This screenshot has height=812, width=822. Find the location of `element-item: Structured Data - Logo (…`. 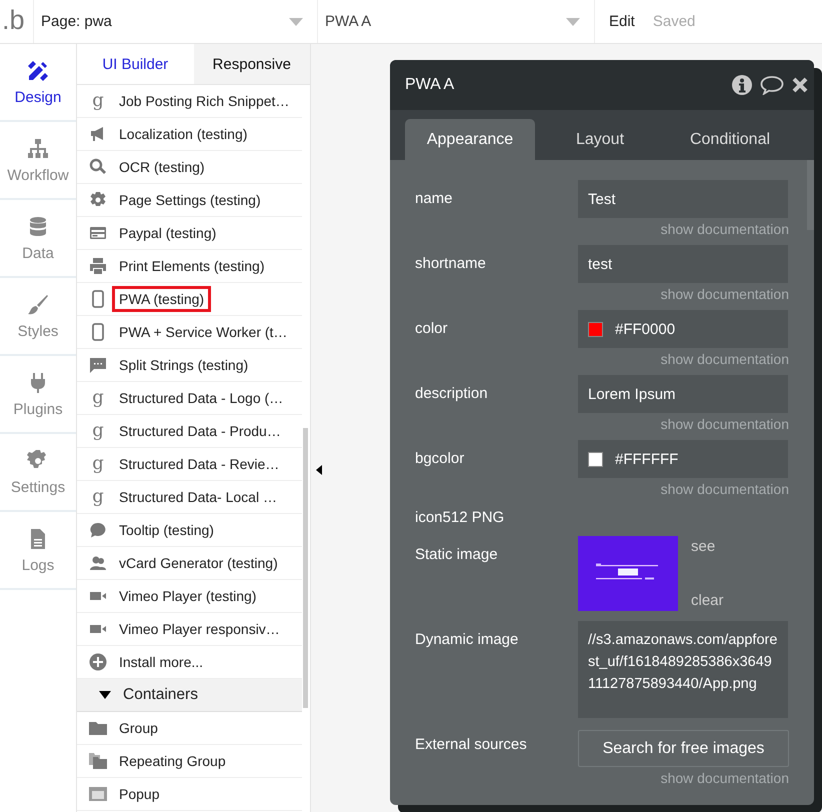

element-item: Structured Data - Logo (… is located at coordinates (201, 398).